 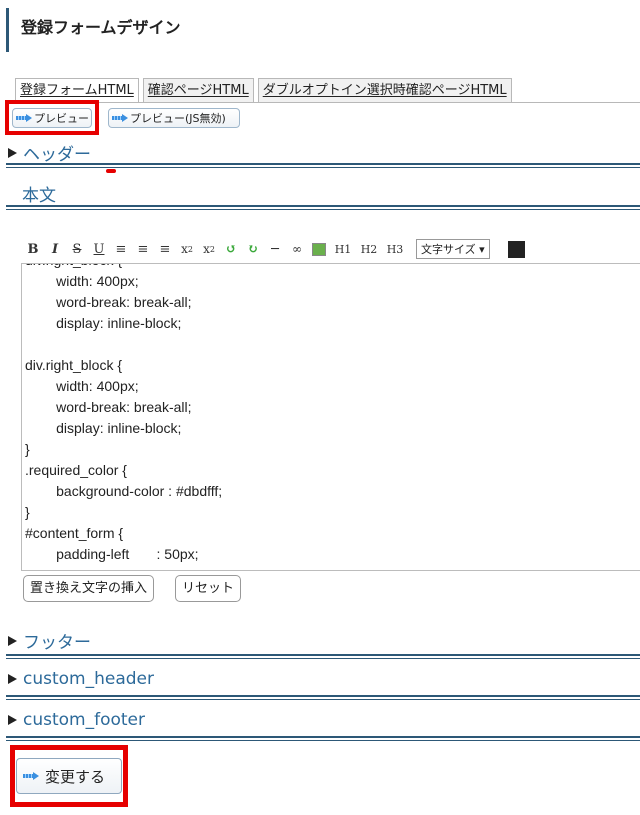 I want to click on tab-form-html: 登録フォームHTML, so click(x=77, y=90).